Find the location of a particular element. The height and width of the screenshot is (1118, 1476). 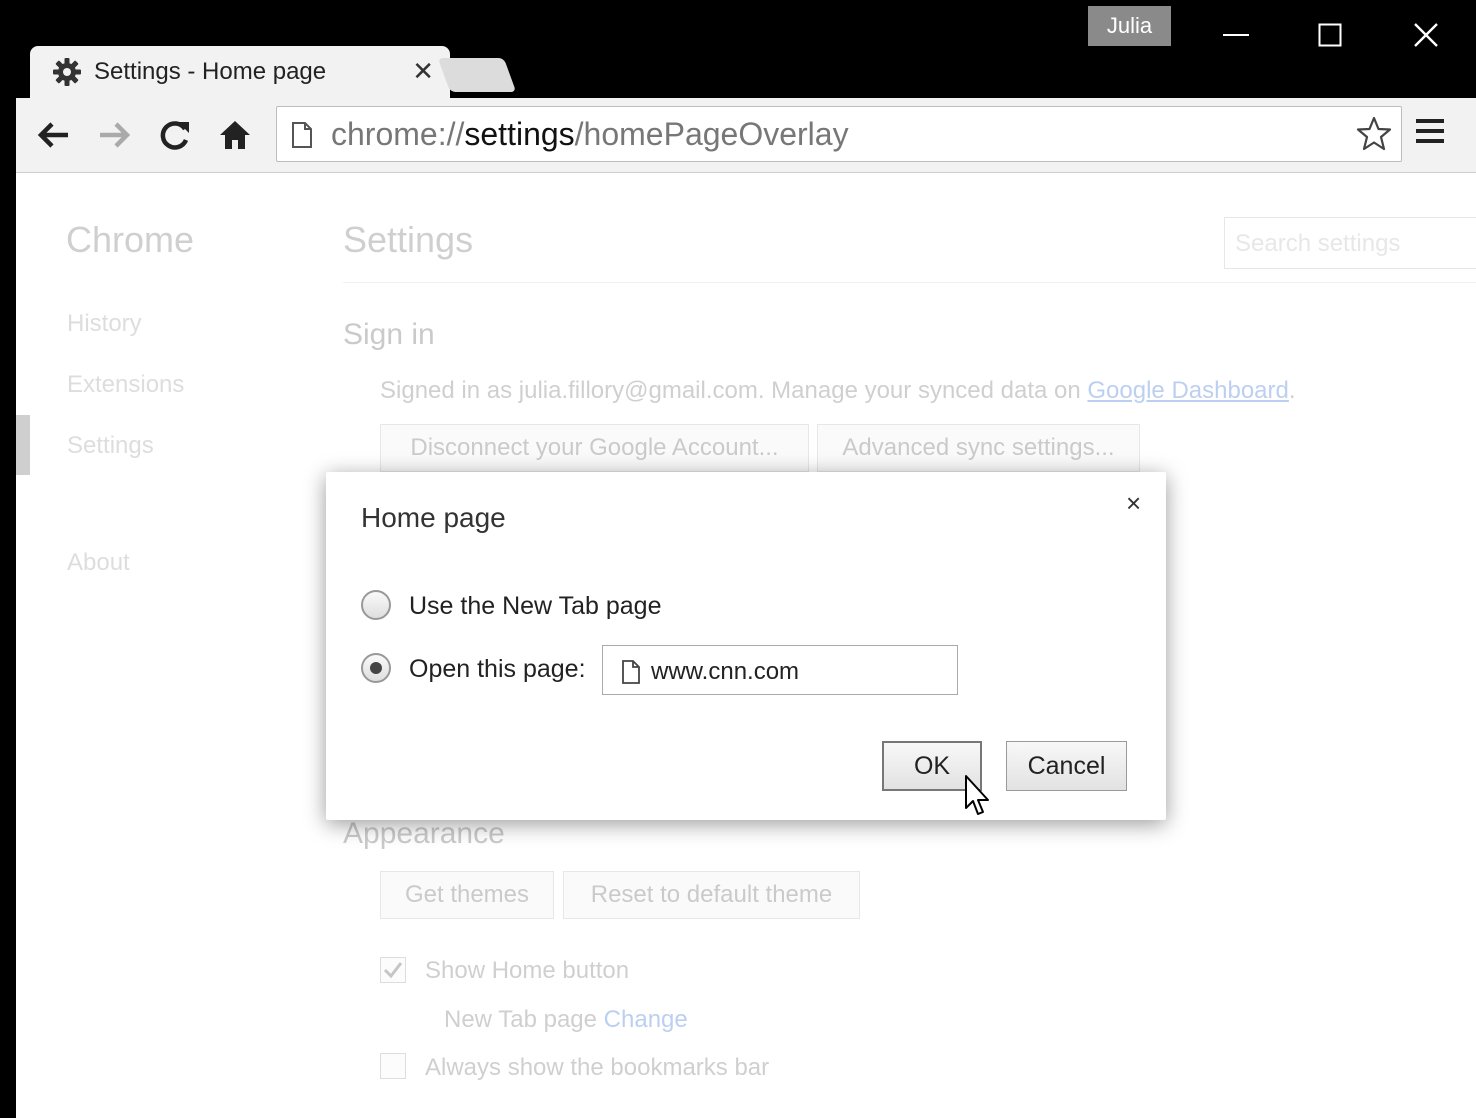

search-input: Search settings is located at coordinates (1350, 243).